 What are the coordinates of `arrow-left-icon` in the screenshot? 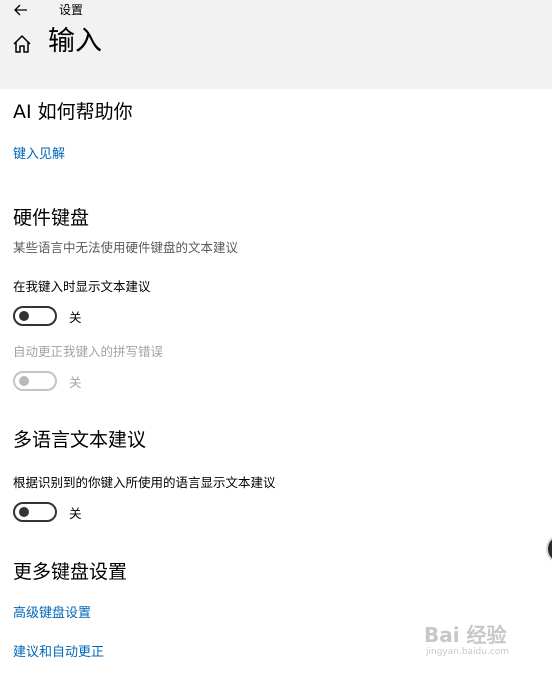 It's located at (20, 10).